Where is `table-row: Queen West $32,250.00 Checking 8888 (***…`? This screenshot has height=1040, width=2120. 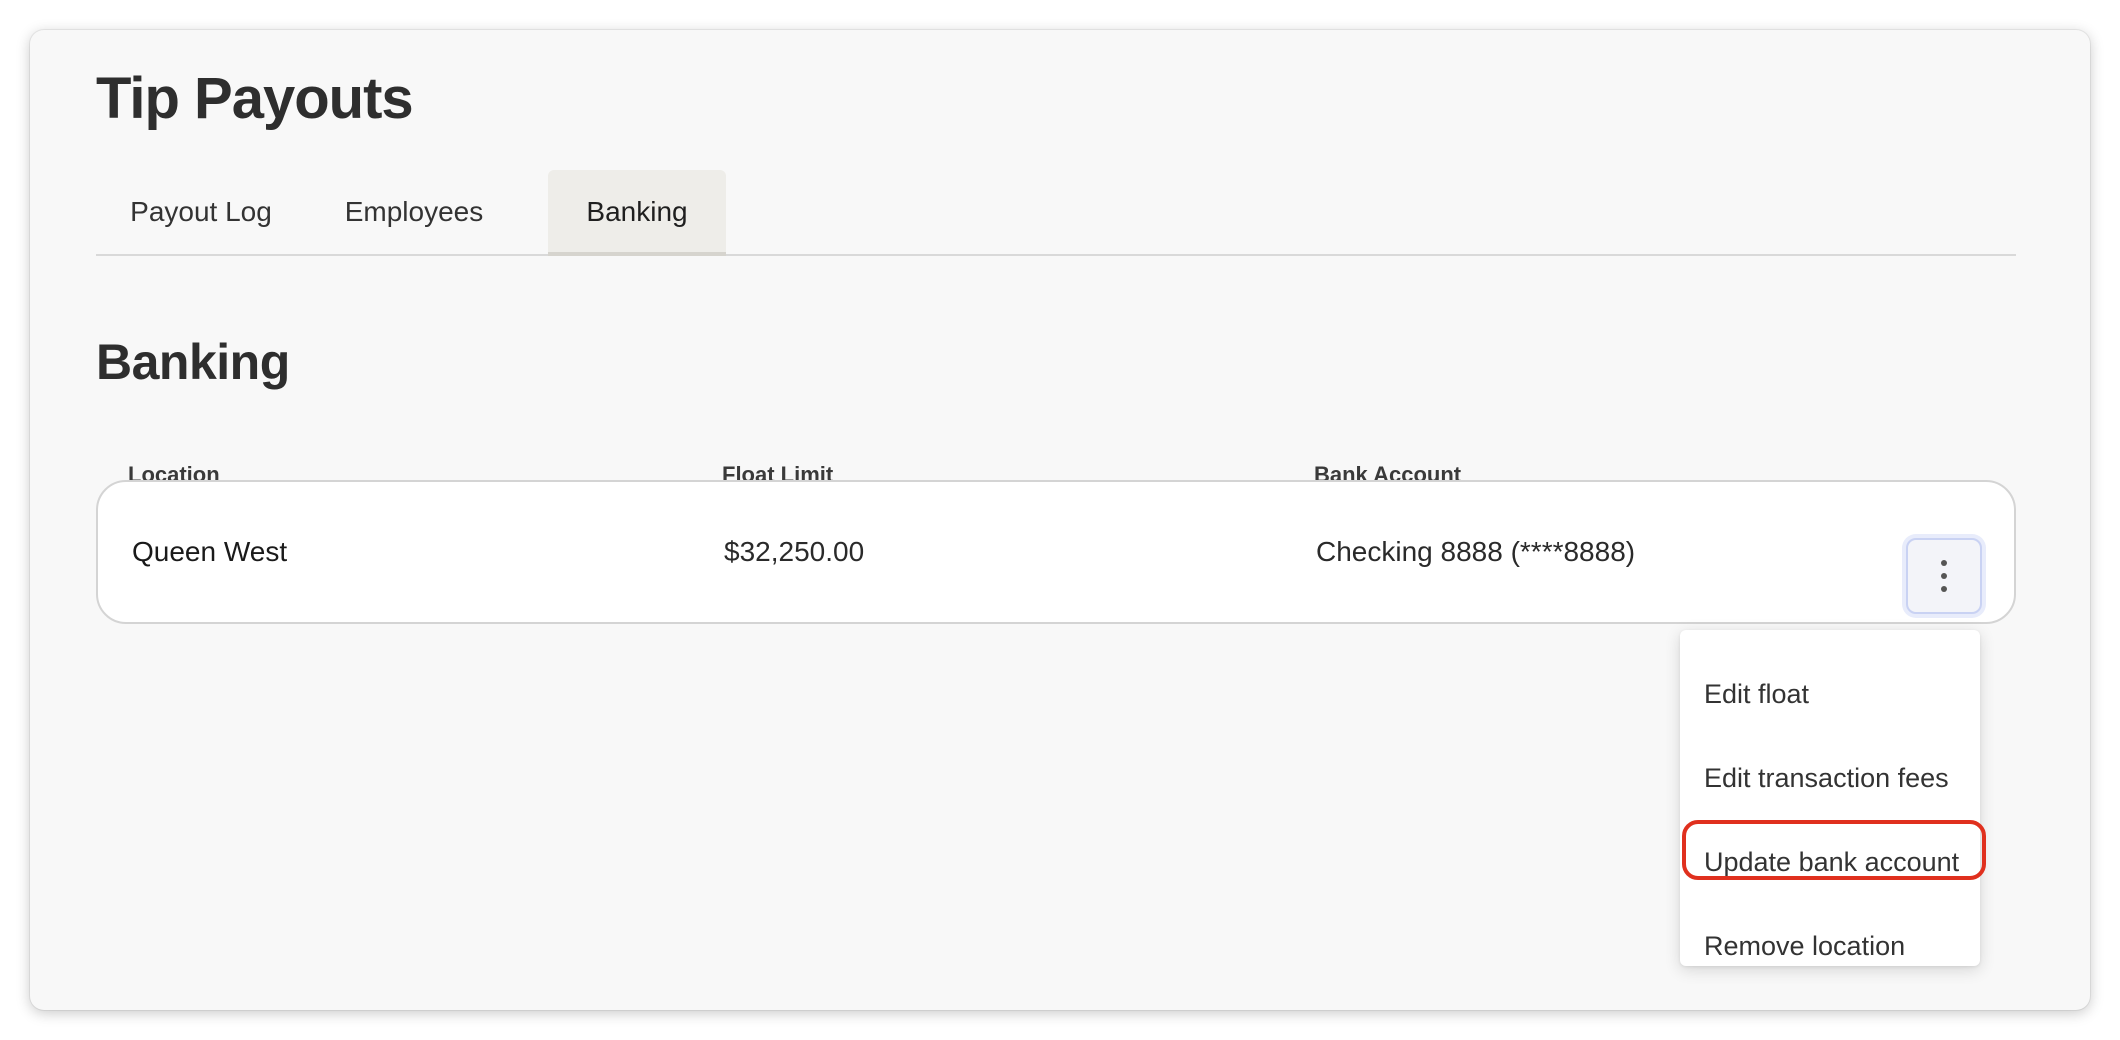 table-row: Queen West $32,250.00 Checking 8888 (***… is located at coordinates (1056, 552).